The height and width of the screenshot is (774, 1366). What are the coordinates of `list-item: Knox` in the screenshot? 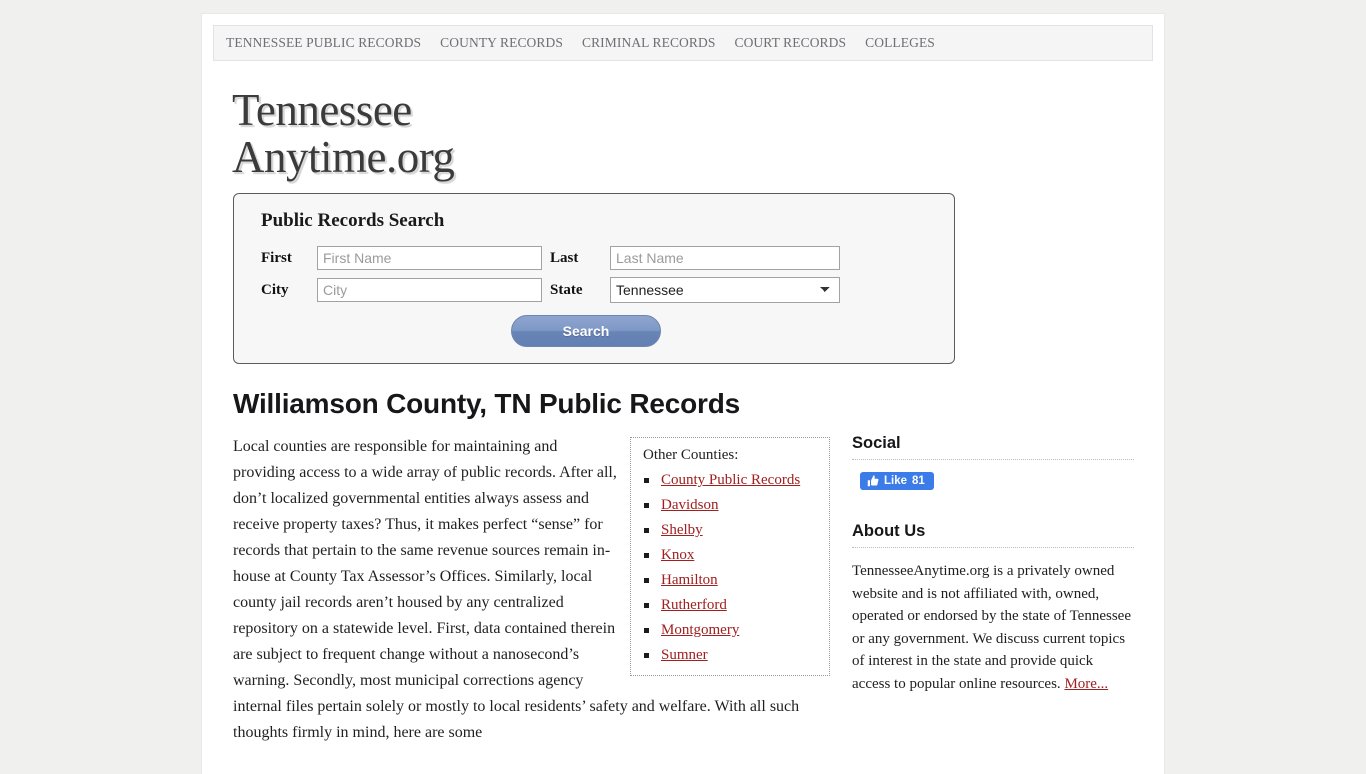 It's located at (730, 555).